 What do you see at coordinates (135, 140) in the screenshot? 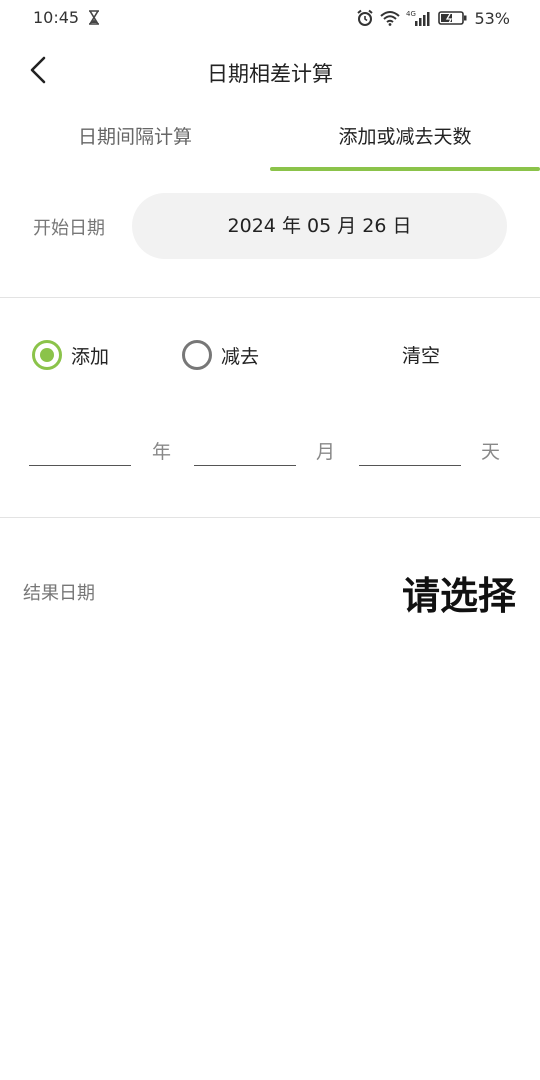
I see `tab-date-interval: 日期间隔计算` at bounding box center [135, 140].